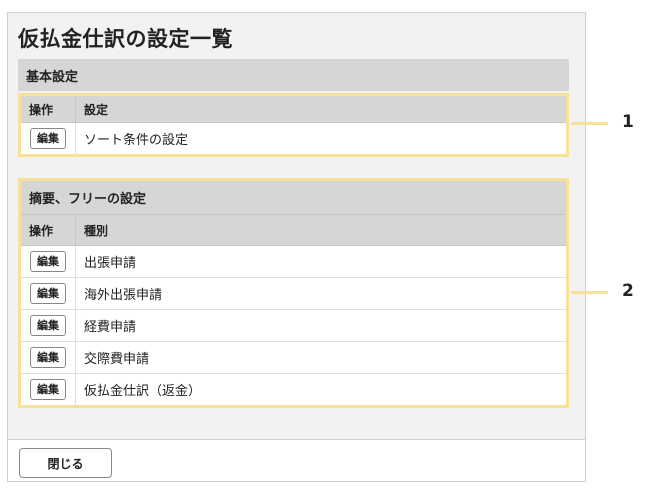  Describe the element at coordinates (628, 122) in the screenshot. I see `callout-number-1: 1` at that location.